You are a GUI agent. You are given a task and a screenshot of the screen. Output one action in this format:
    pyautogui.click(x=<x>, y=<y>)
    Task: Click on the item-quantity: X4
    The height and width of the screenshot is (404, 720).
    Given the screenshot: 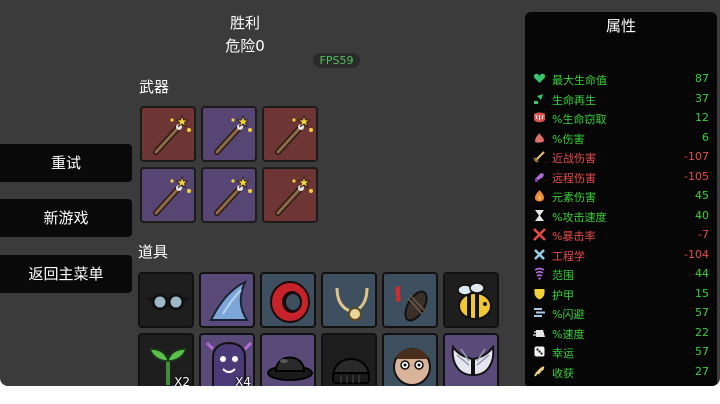 What is the action you would take?
    pyautogui.click(x=243, y=380)
    